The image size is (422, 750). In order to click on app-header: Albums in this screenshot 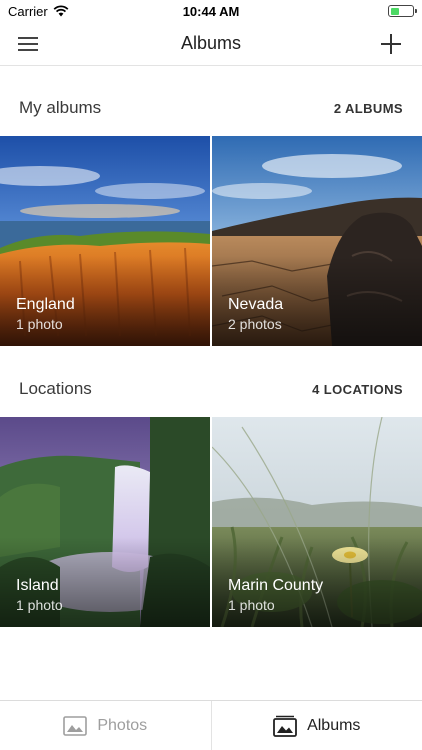, I will do `click(211, 44)`.